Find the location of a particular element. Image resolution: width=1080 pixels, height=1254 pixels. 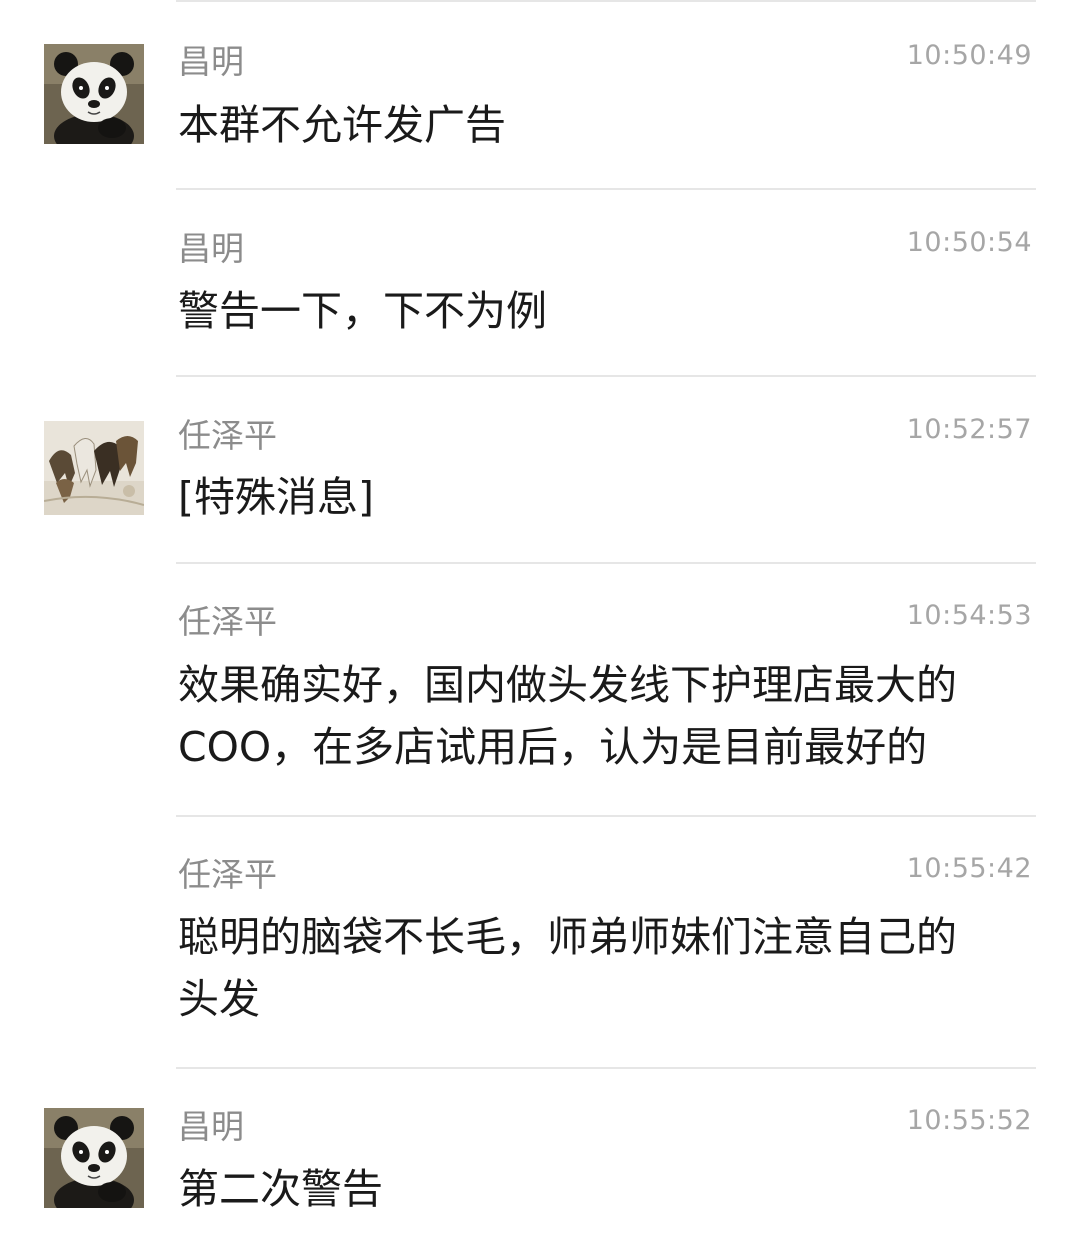

horses-painting-avatar is located at coordinates (94, 468).